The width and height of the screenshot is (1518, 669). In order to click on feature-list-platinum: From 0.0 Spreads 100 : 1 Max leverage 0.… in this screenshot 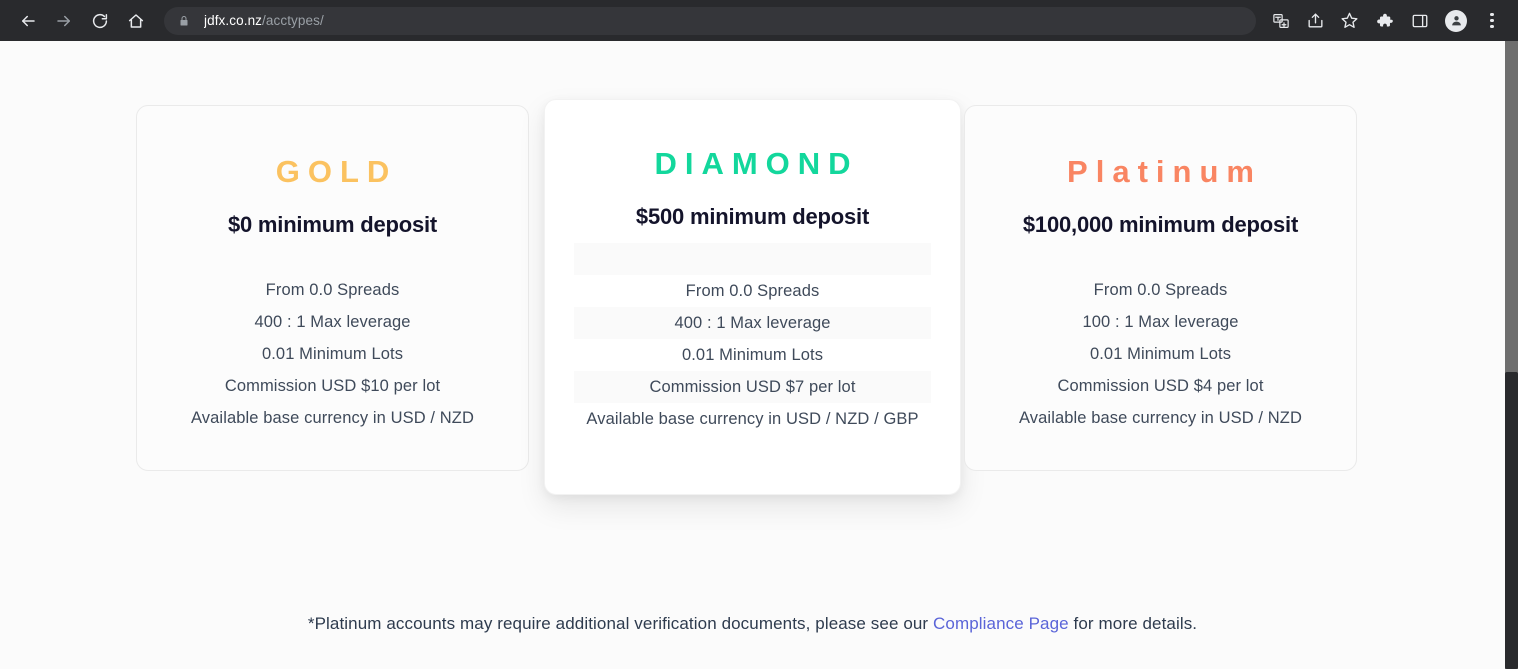, I will do `click(1160, 354)`.